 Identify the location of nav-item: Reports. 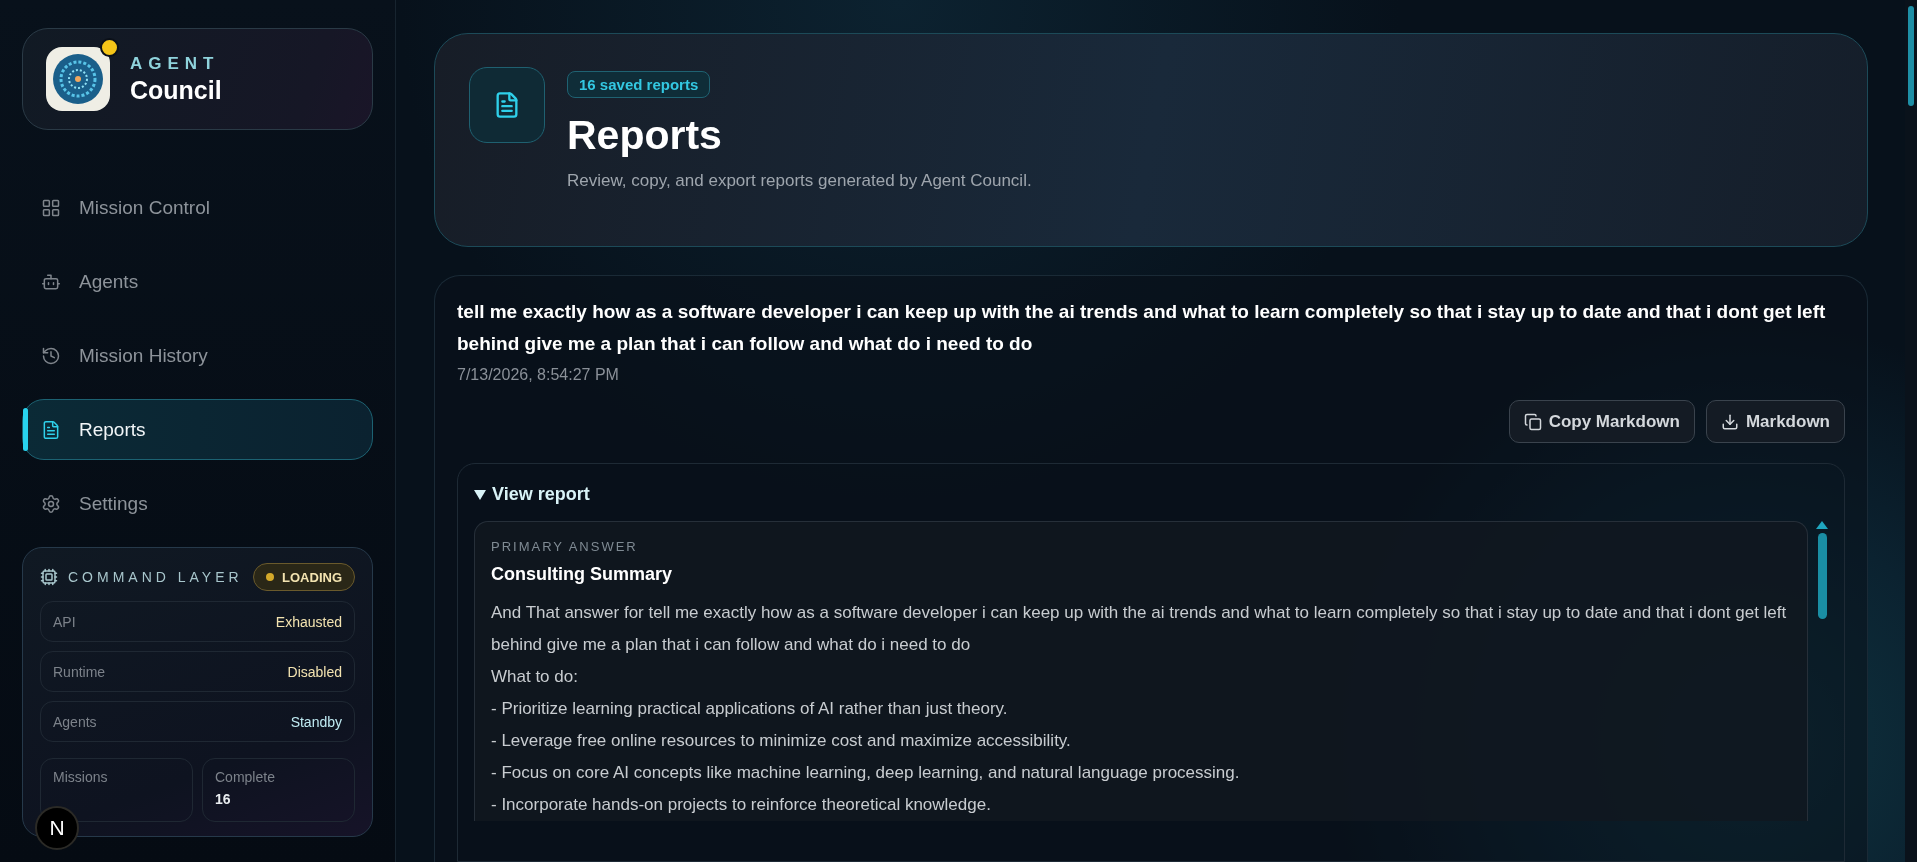
(197, 429).